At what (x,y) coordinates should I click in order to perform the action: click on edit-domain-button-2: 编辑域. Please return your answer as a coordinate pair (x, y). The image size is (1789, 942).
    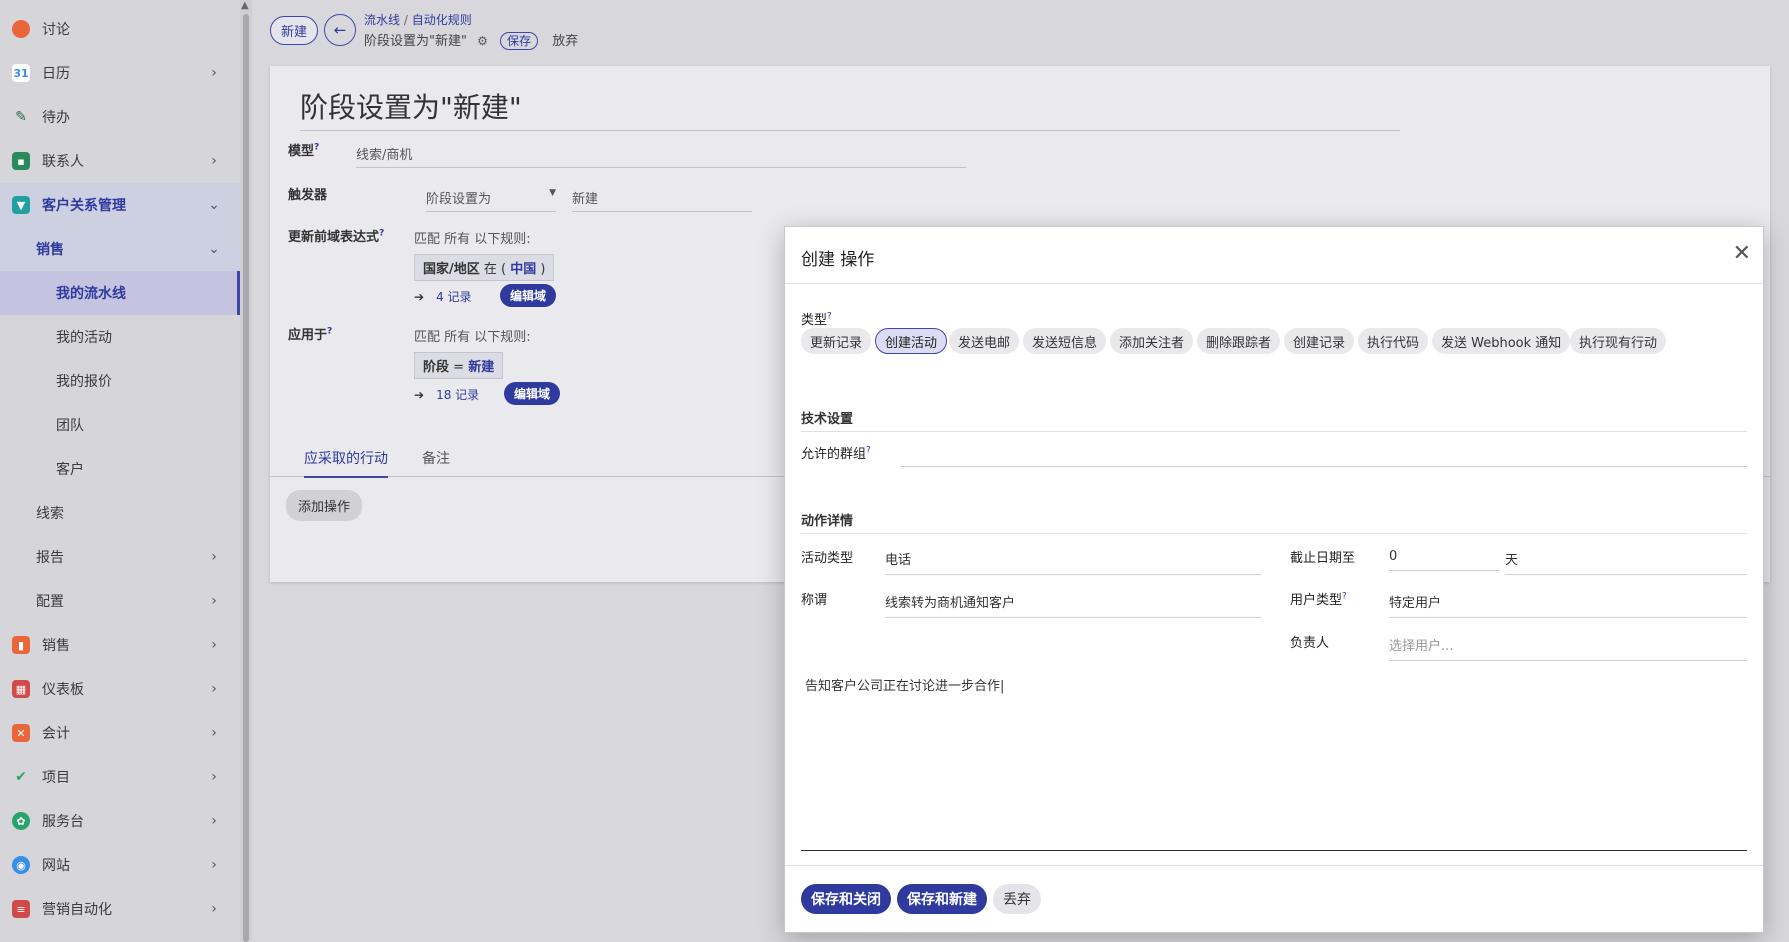
    Looking at the image, I should click on (532, 393).